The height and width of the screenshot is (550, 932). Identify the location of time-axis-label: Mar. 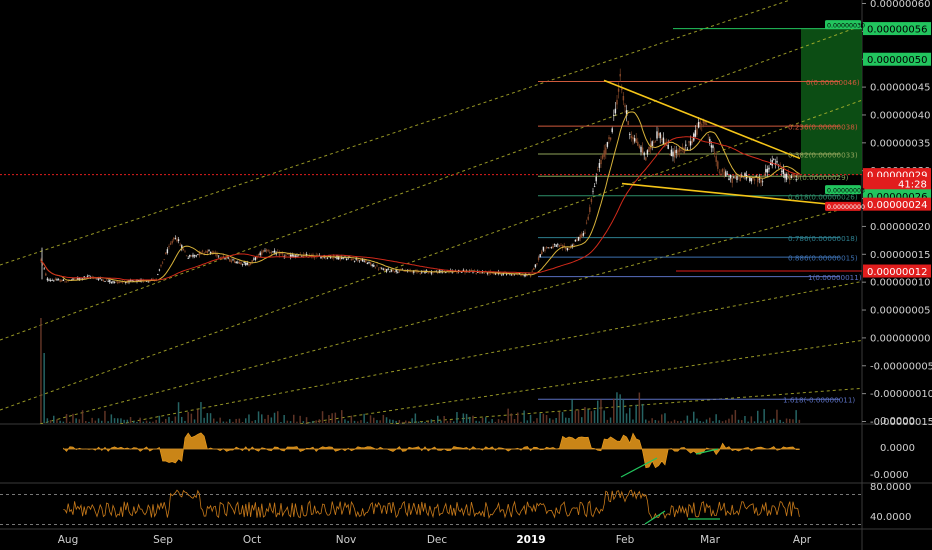
(710, 540).